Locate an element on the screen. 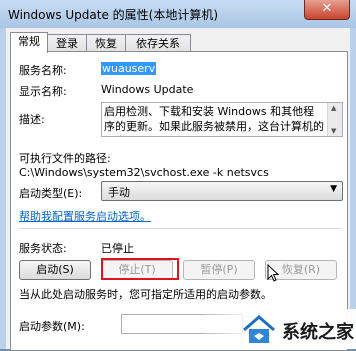 The image size is (356, 351). mouse-cursor-icon is located at coordinates (273, 273).